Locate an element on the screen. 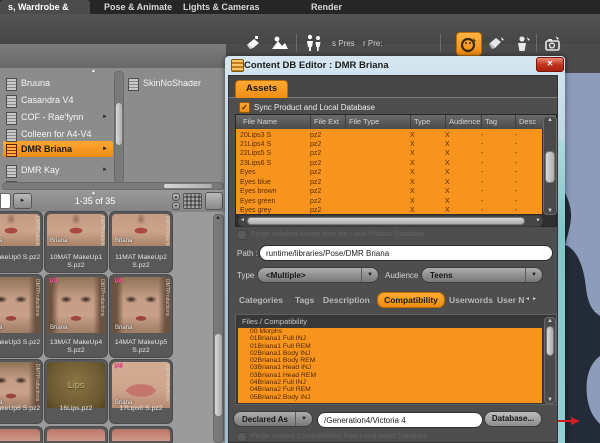 The width and height of the screenshot is (600, 443). list-item: 01Briana1 Full REM is located at coordinates (390, 346).